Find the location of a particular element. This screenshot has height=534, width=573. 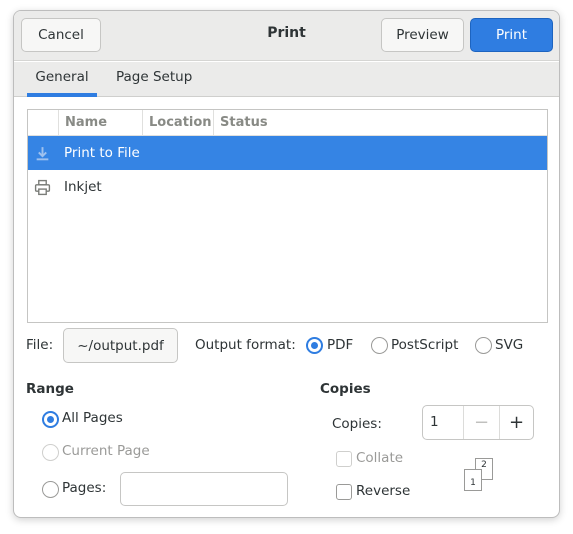

collate-checkbox is located at coordinates (344, 459).